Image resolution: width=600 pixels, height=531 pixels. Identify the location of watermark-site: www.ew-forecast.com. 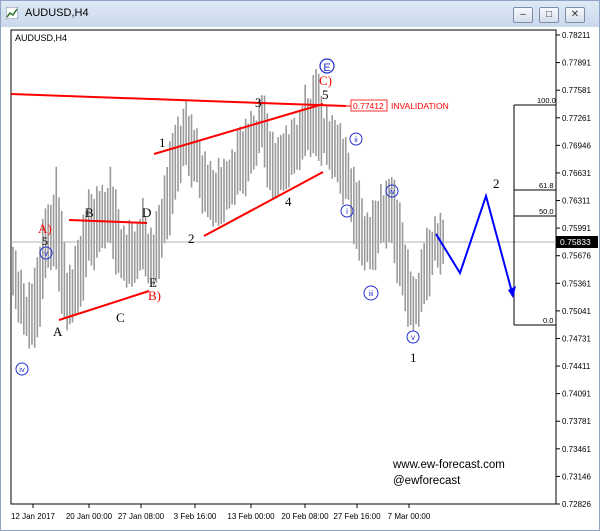
(448, 465).